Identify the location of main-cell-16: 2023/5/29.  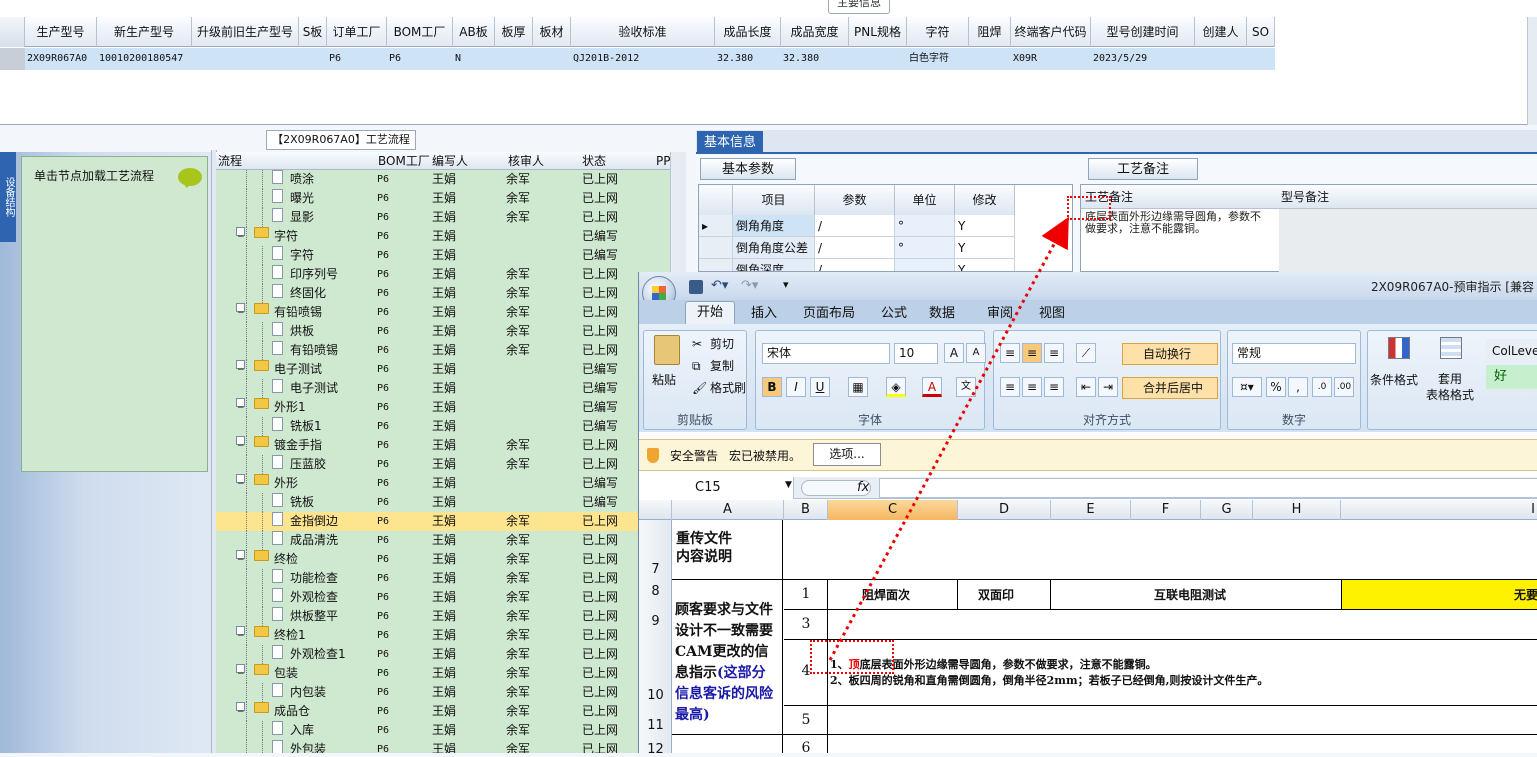
(1143, 59).